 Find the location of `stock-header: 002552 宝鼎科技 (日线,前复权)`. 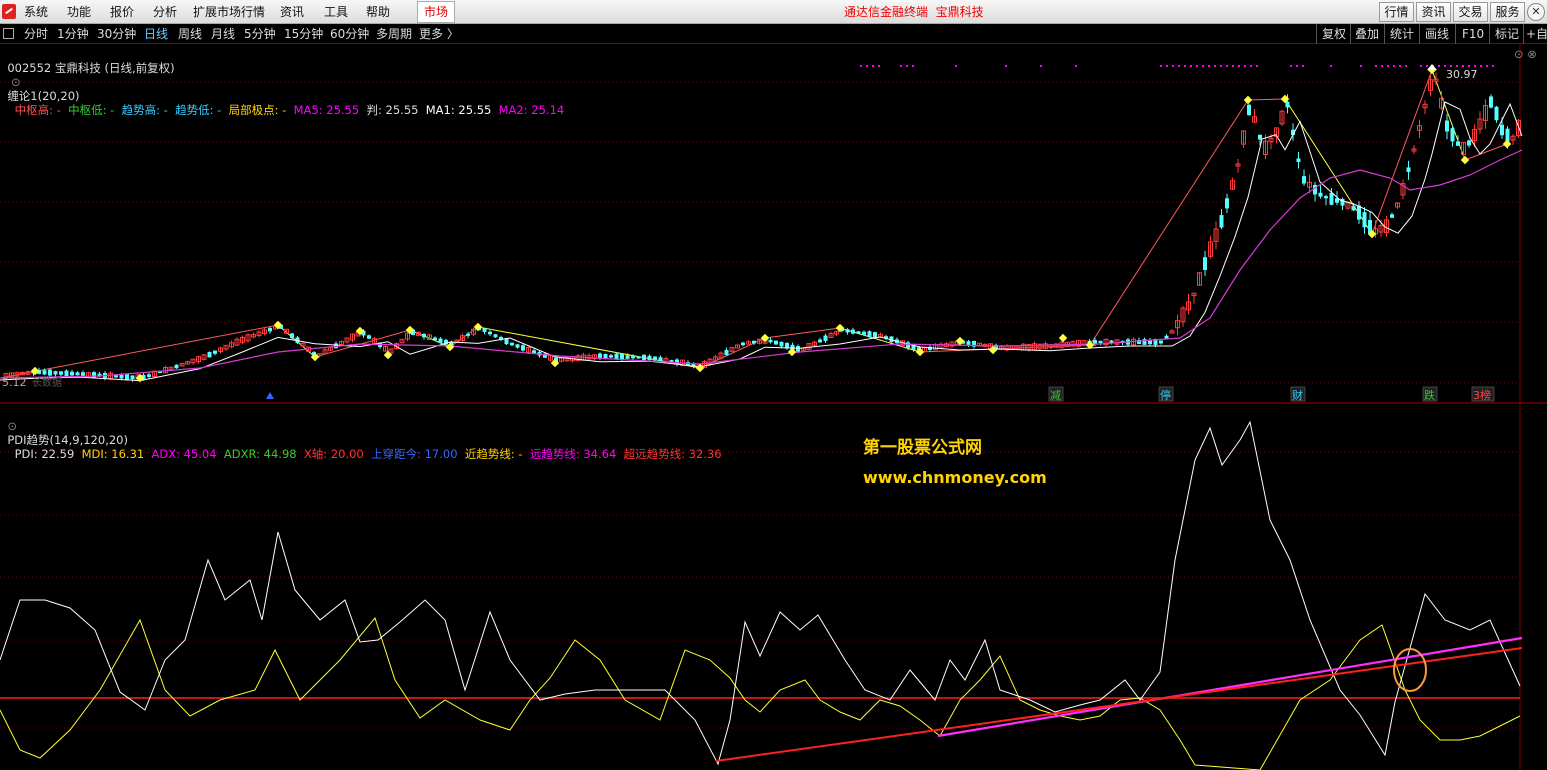

stock-header: 002552 宝鼎科技 (日线,前复权) is located at coordinates (90, 68).